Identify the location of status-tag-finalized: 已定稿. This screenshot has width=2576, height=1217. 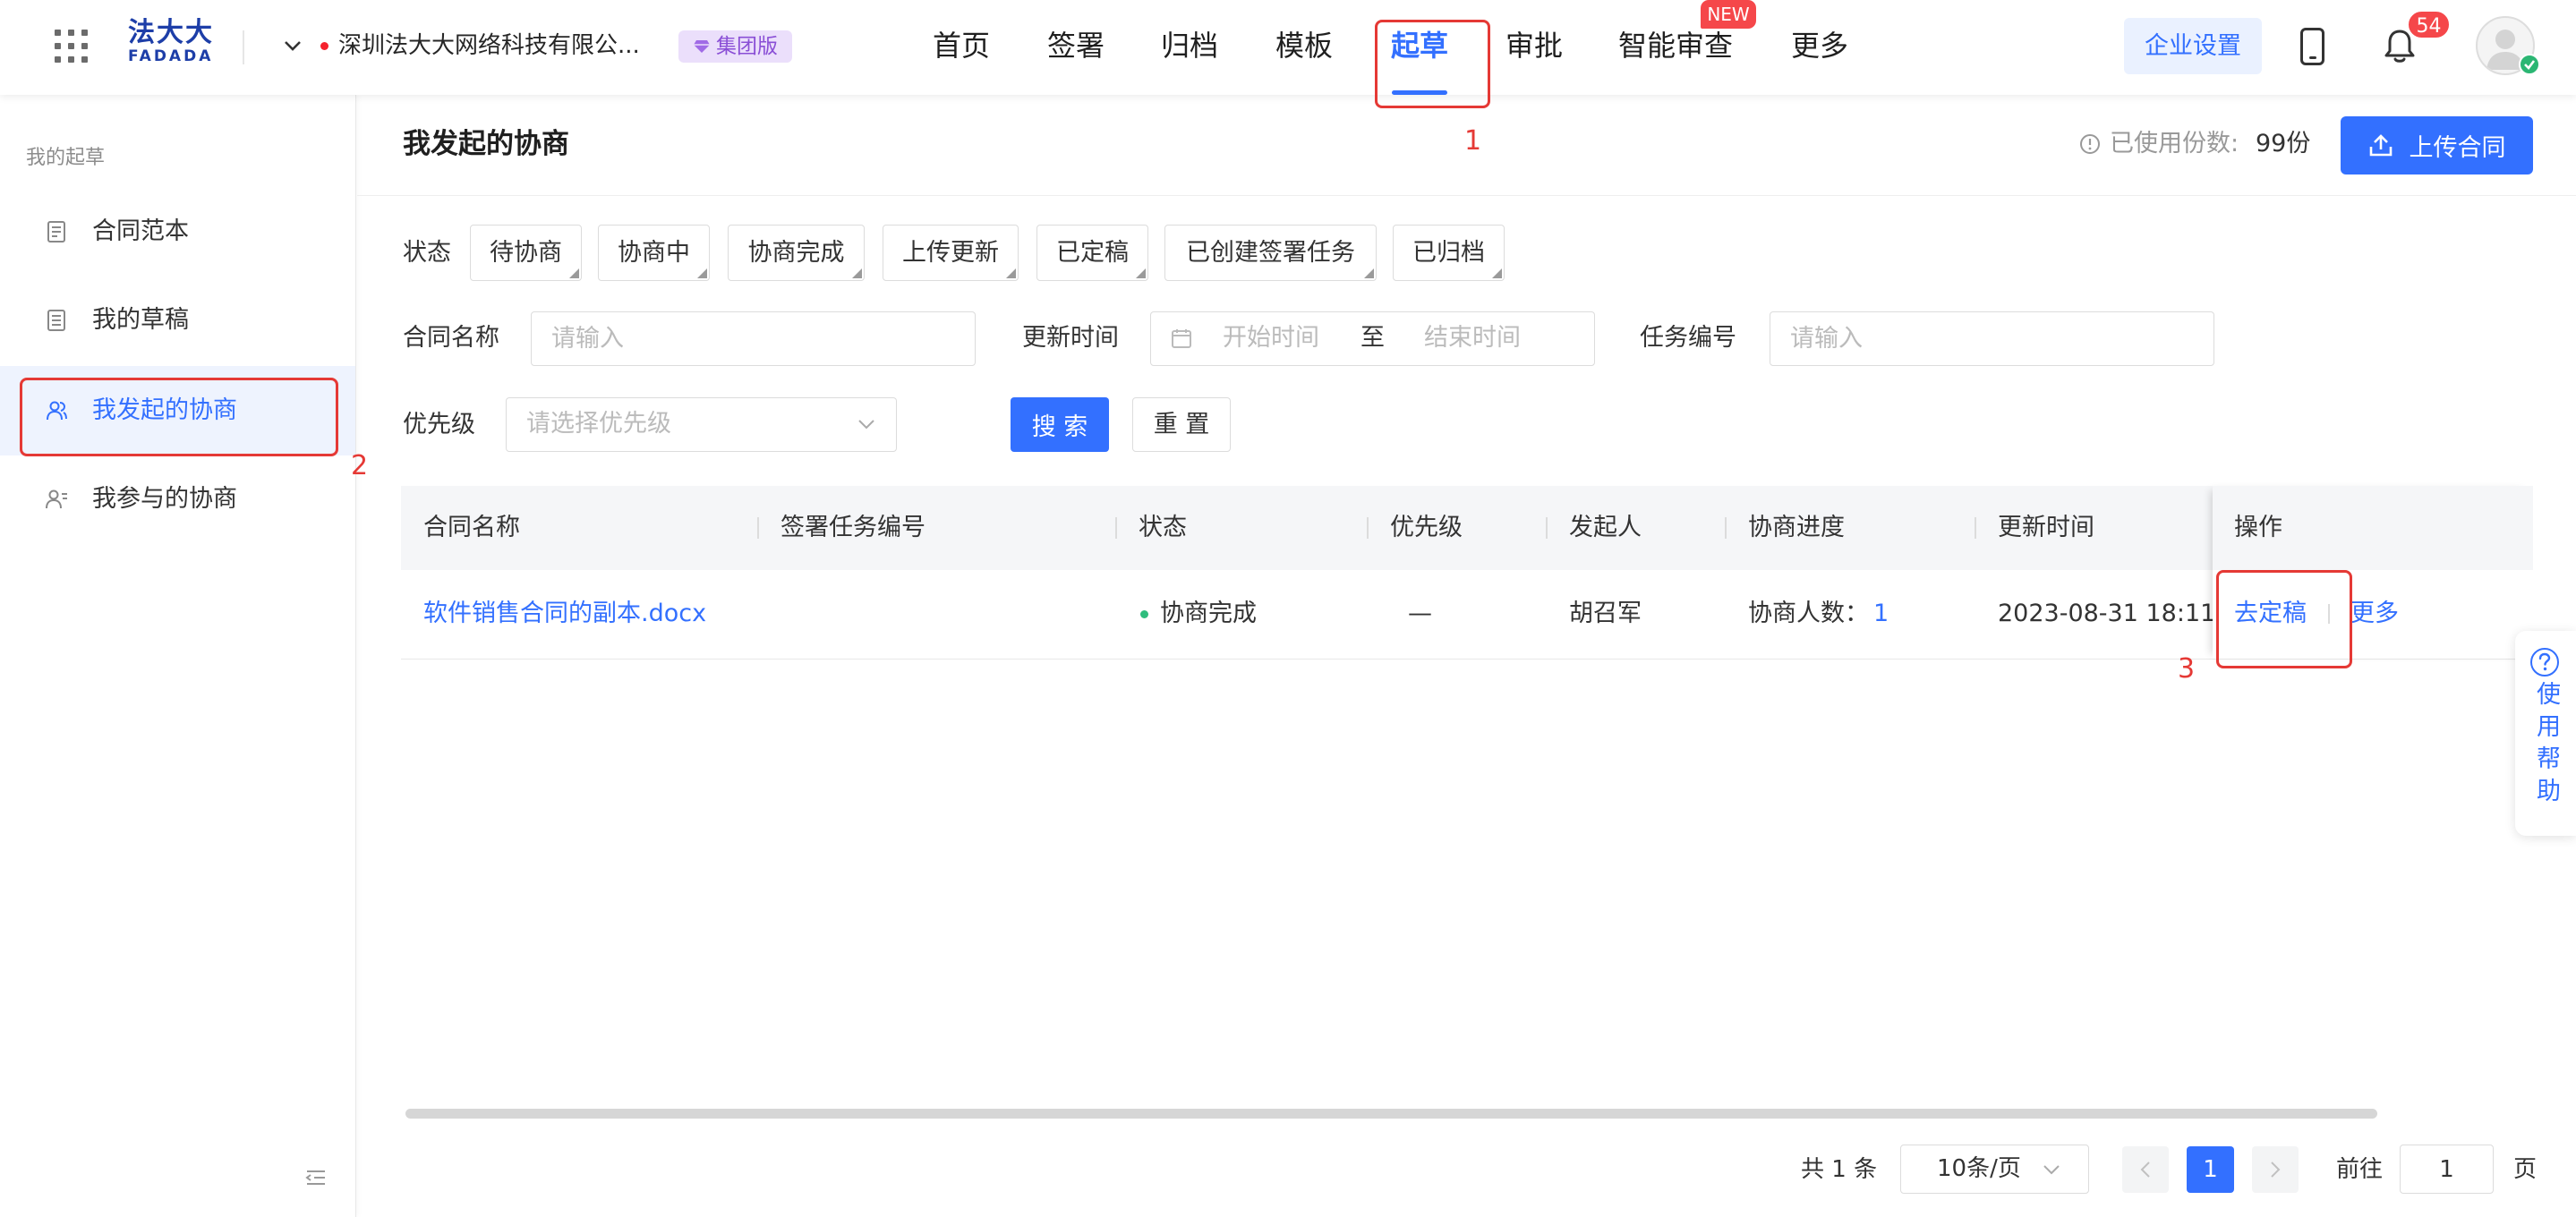
(1092, 253).